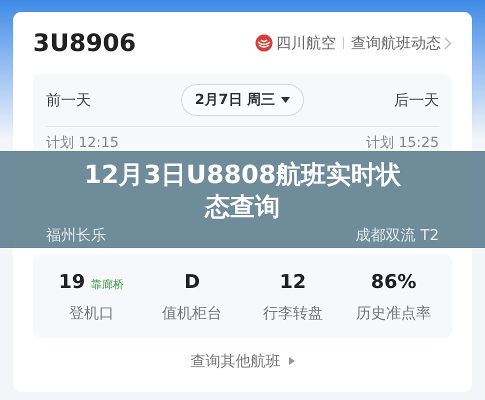  Describe the element at coordinates (76, 235) in the screenshot. I see `departure-airport: 福州长乐` at that location.